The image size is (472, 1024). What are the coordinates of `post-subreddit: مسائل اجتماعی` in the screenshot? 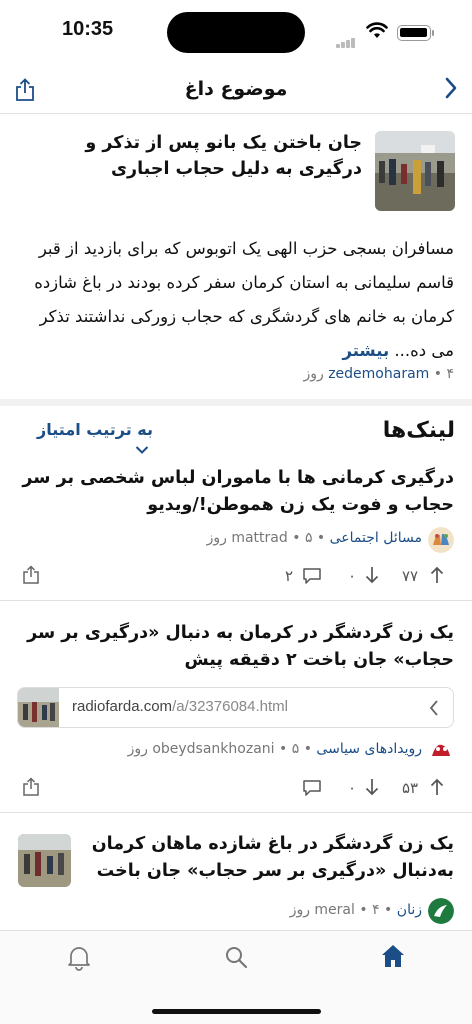 It's located at (376, 538).